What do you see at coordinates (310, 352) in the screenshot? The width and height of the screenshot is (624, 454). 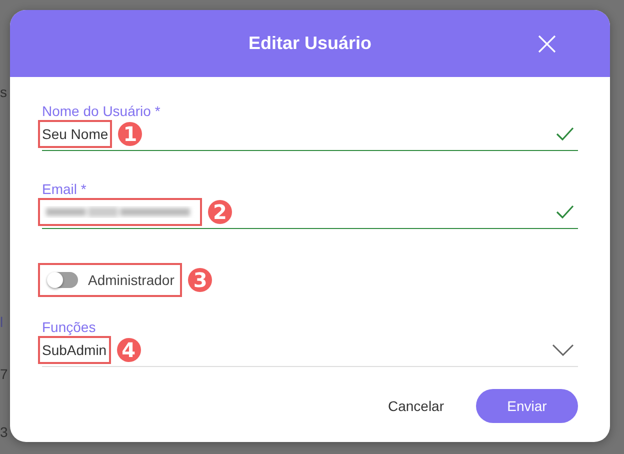 I see `select-field: SubAdmin 4` at bounding box center [310, 352].